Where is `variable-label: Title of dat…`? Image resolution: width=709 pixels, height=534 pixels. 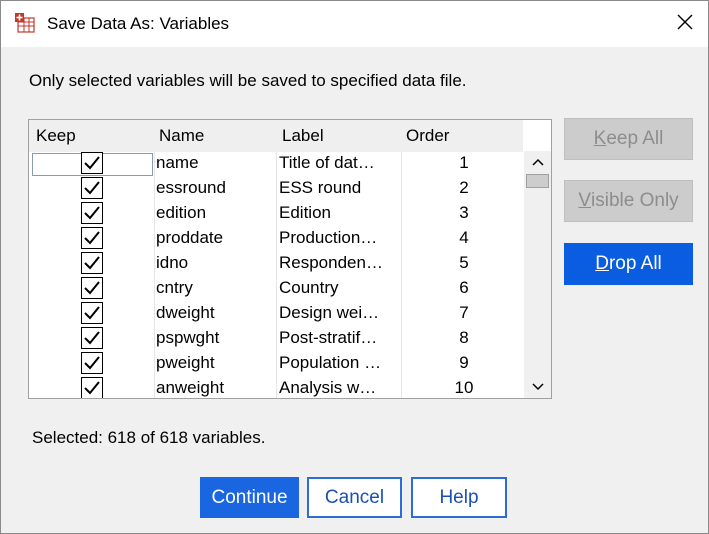 variable-label: Title of dat… is located at coordinates (340, 163).